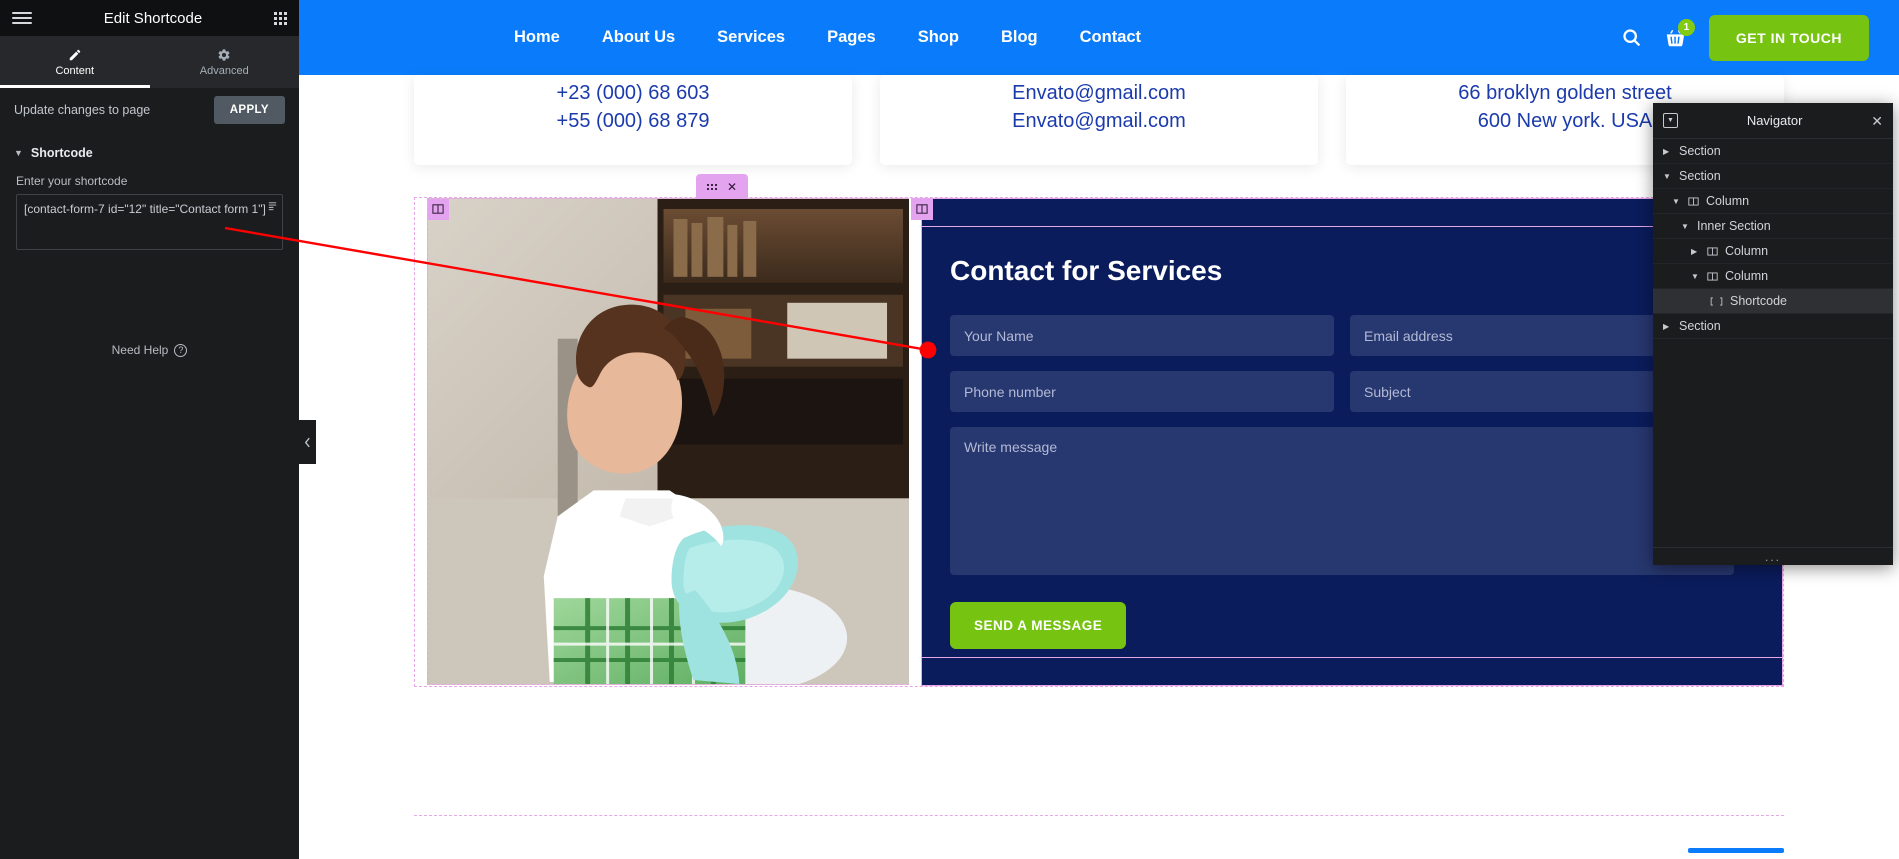 This screenshot has height=859, width=1899. What do you see at coordinates (75, 55) in the screenshot?
I see `pencil-icon` at bounding box center [75, 55].